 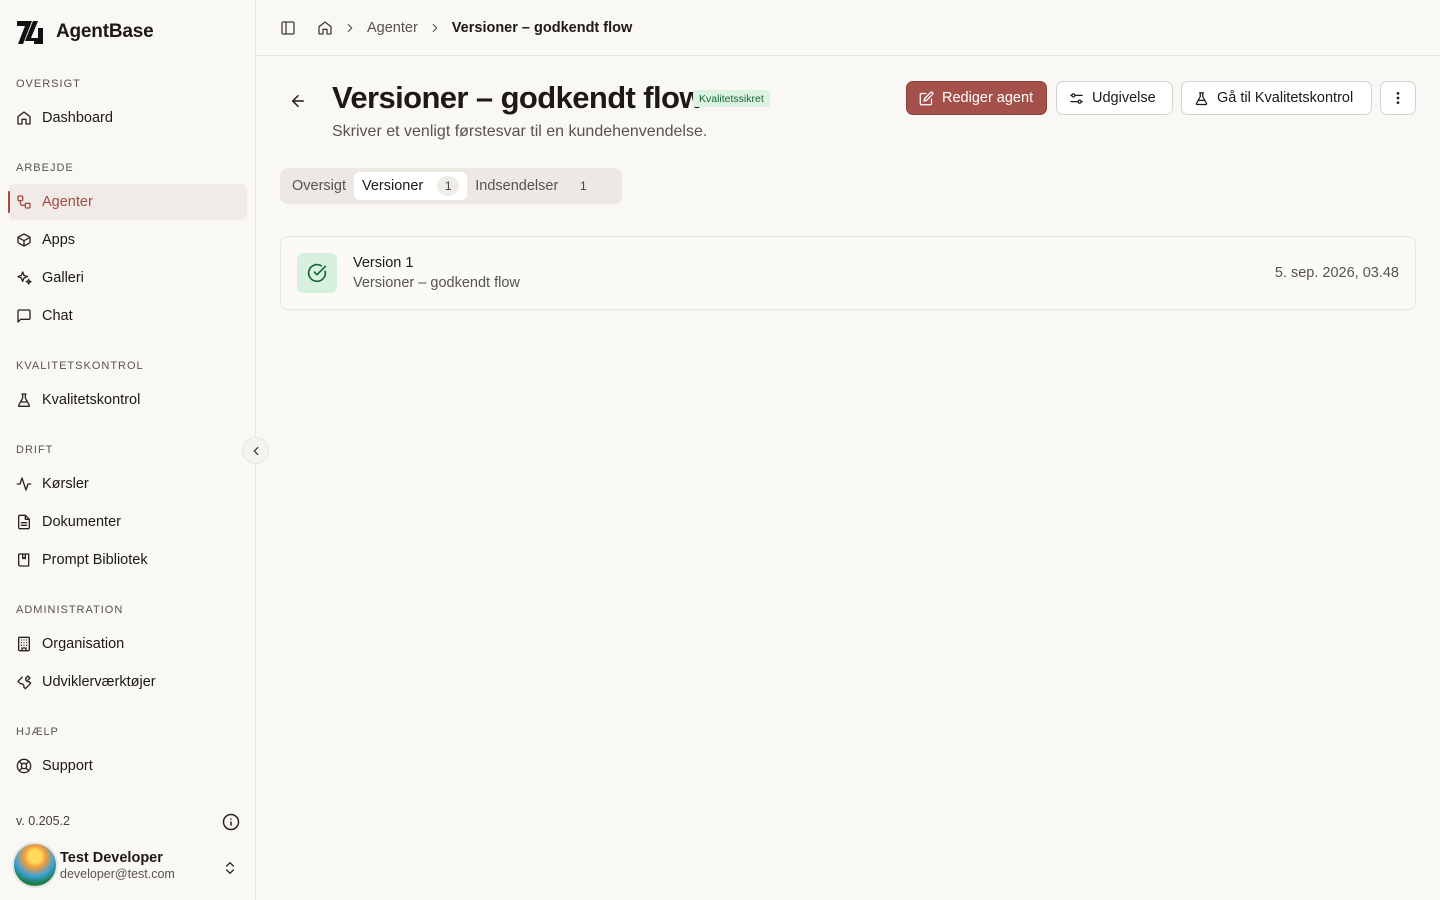 I want to click on lifebuoy-icon, so click(x=24, y=766).